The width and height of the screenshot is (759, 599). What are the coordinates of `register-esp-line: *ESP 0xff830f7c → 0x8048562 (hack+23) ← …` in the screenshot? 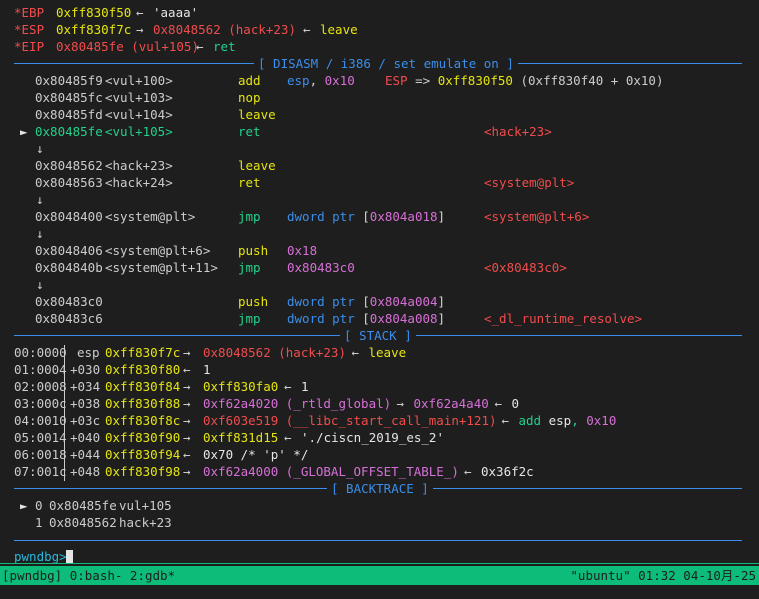 It's located at (379, 29).